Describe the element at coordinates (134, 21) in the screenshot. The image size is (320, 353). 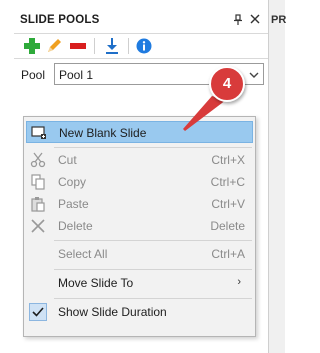
I see `panel-header: SLIDE POOLS` at that location.